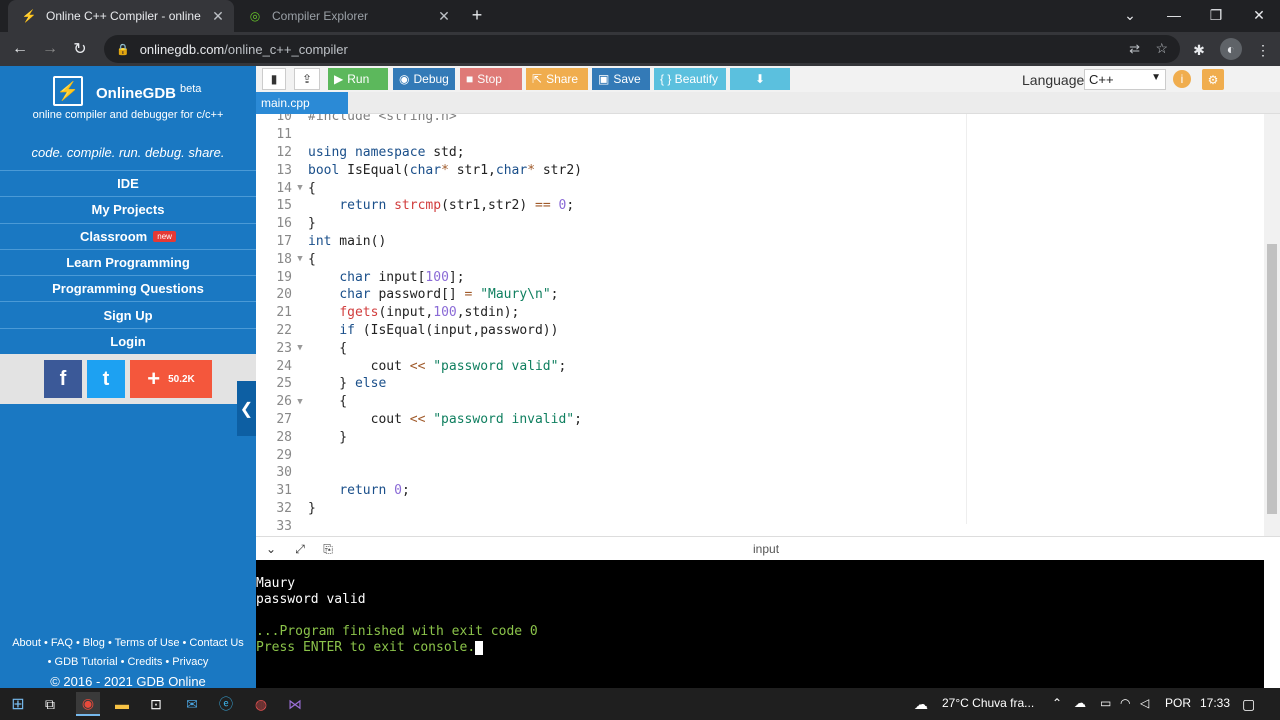 The height and width of the screenshot is (720, 1280). Describe the element at coordinates (642, 49) in the screenshot. I see `address-bar: 🔒 onlinegdb.com /online_c++_compiler ⇄ ☆` at that location.